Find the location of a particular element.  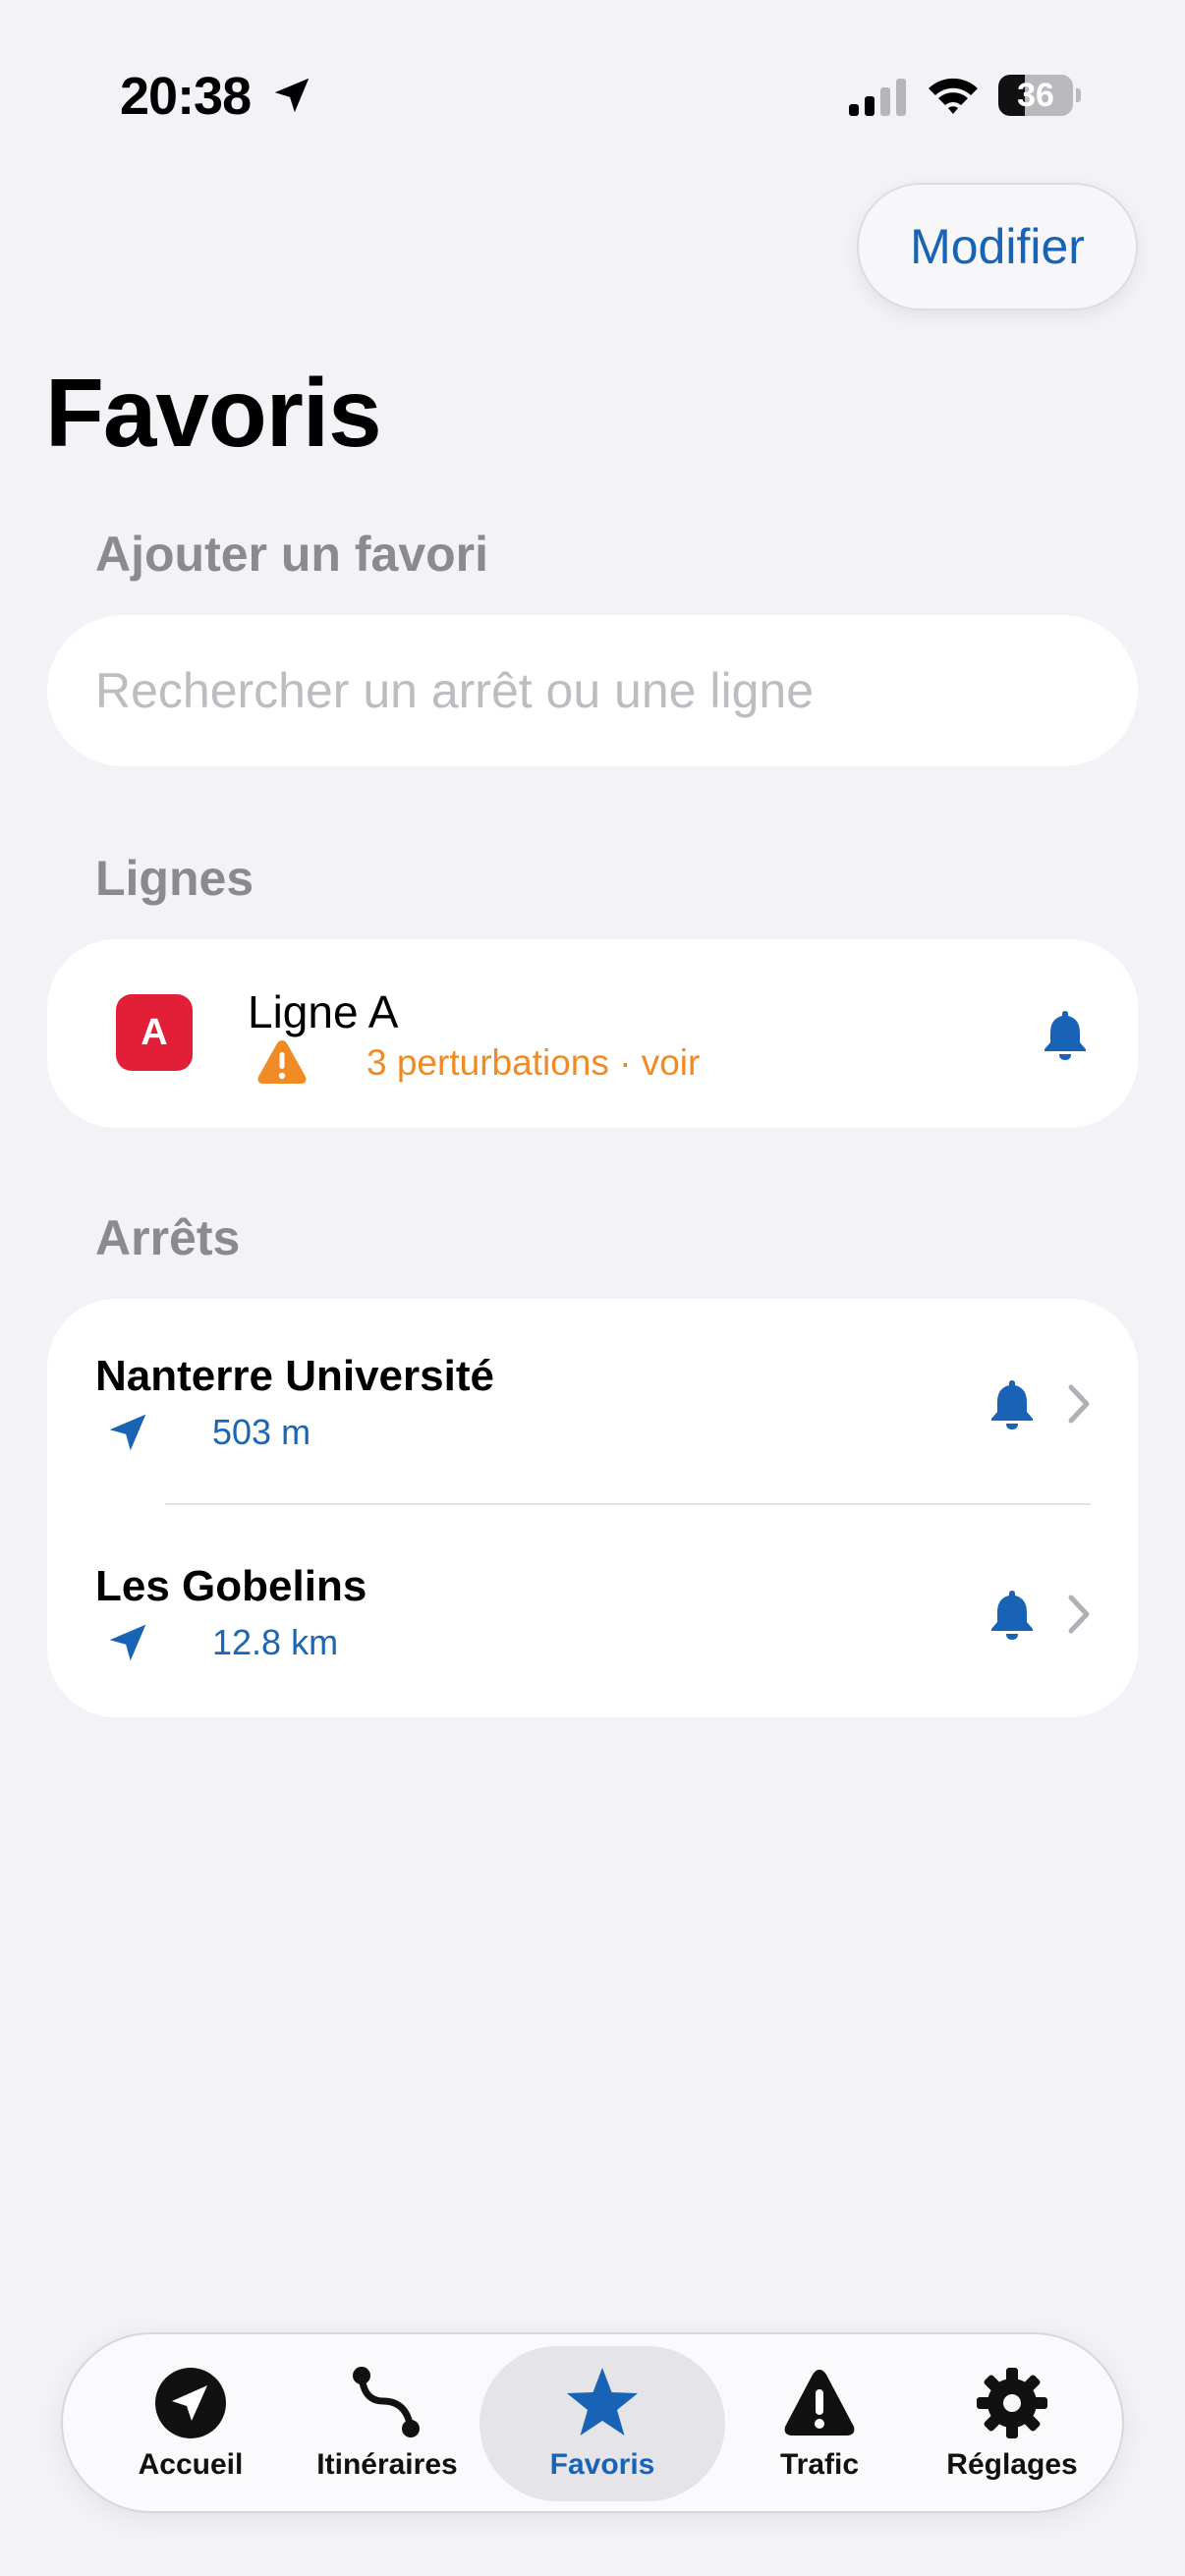

navigation-circle-icon is located at coordinates (191, 2403).